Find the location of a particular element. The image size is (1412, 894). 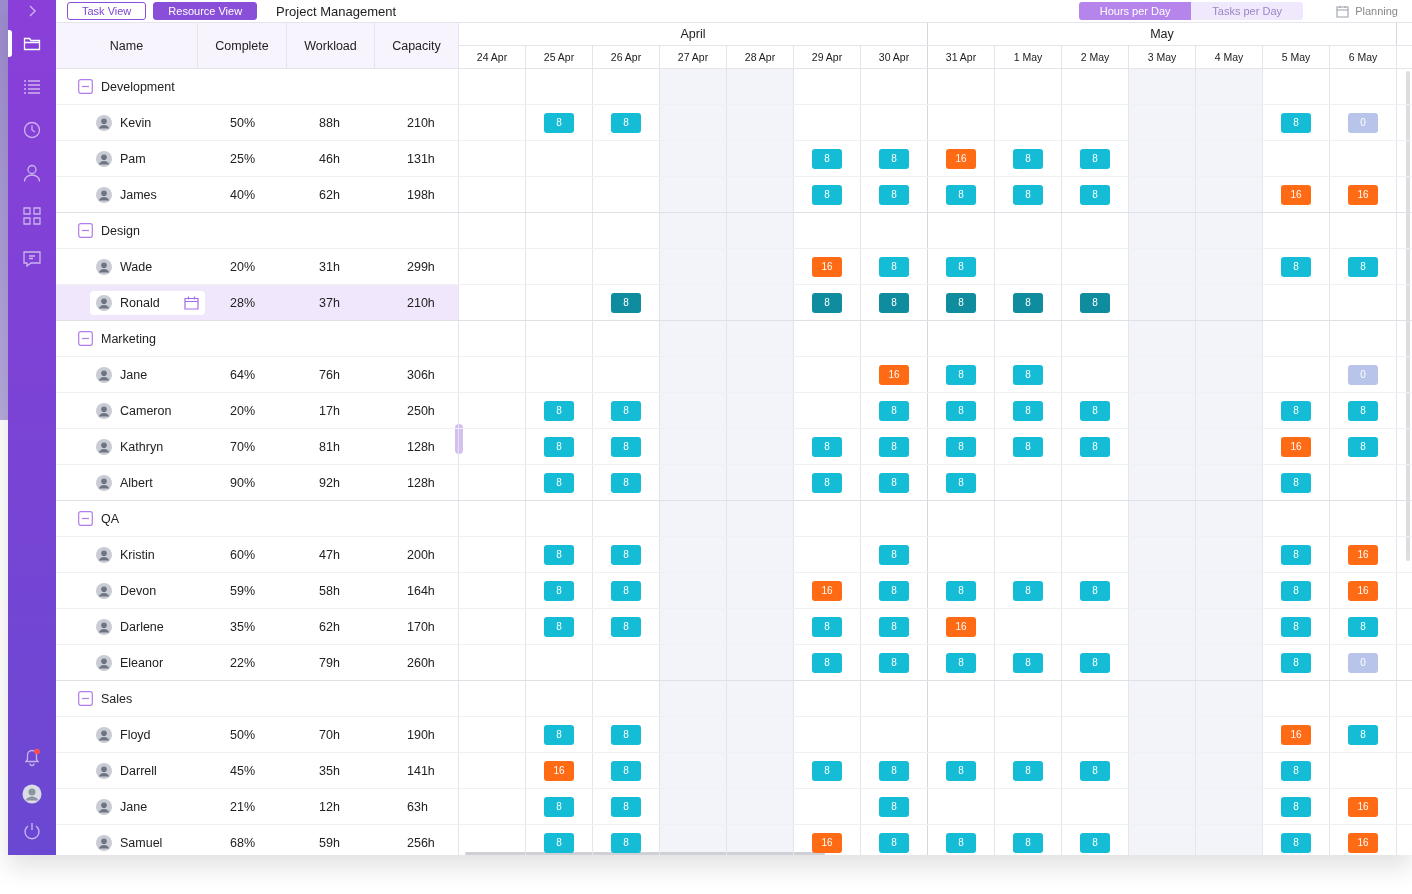

resource-row: Jane 21% 12h 63h is located at coordinates (257, 806).